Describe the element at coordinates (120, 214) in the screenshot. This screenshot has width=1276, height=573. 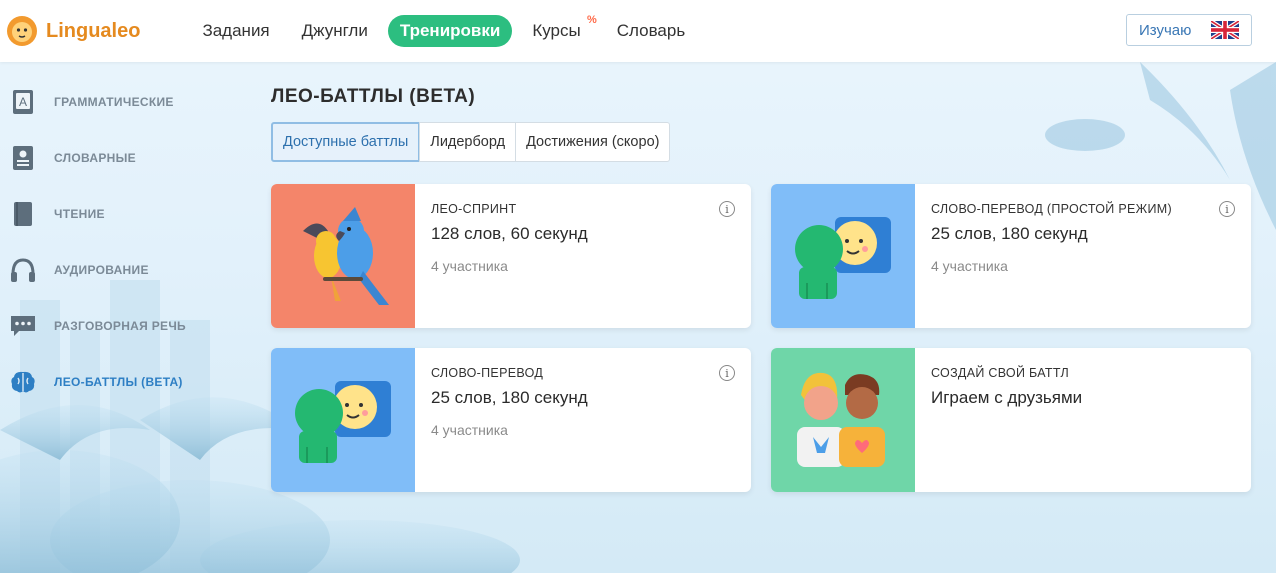
I see `sidebar-item-reading: ЧТЕНИЕ` at that location.